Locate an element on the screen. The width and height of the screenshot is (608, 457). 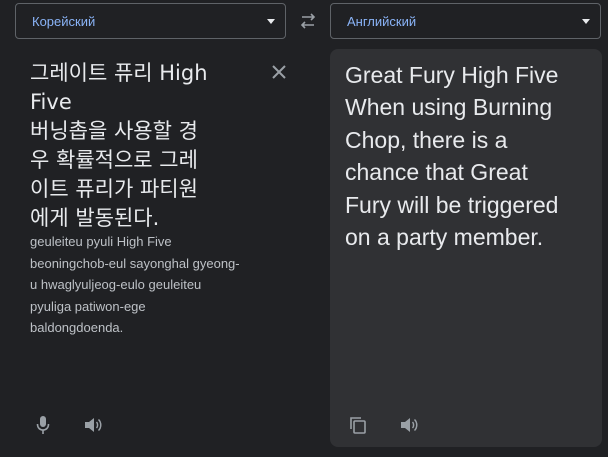
voice-input-button is located at coordinates (43, 425).